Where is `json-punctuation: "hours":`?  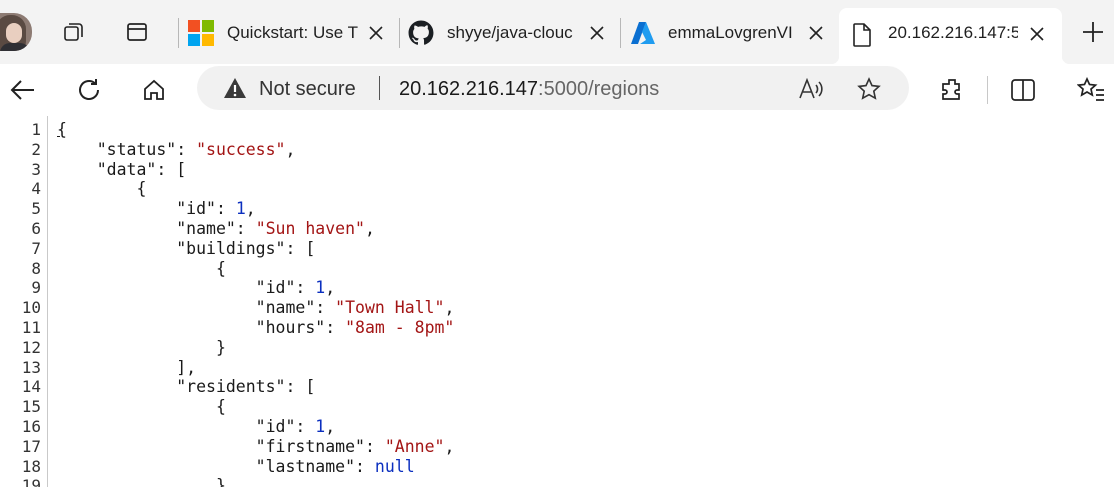
json-punctuation: "hours": is located at coordinates (201, 327).